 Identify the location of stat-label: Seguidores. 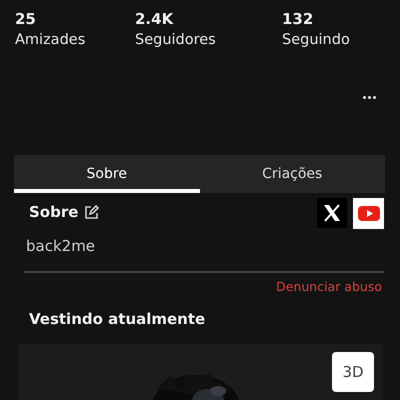
(208, 40).